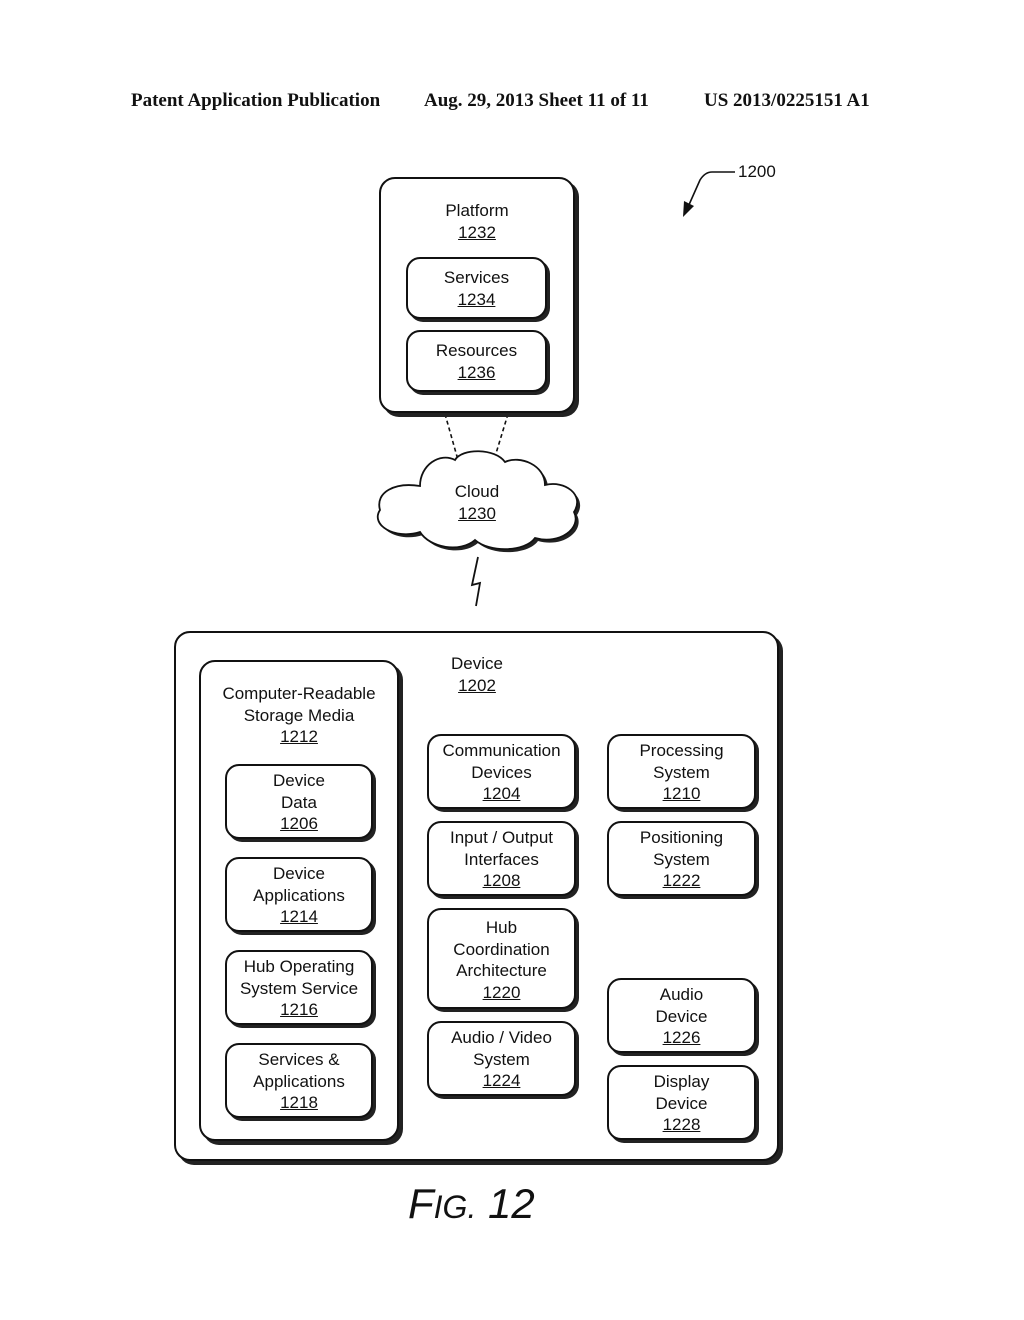 Image resolution: width=1024 pixels, height=1320 pixels. What do you see at coordinates (681, 1005) in the screenshot?
I see `audio-device-label: Audio Device` at bounding box center [681, 1005].